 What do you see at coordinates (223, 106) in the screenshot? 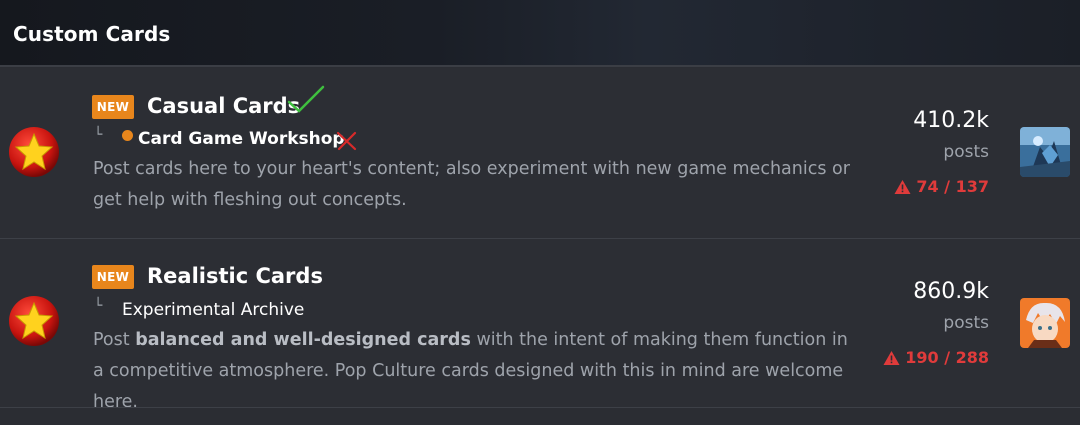
I see `forum-title-link: Casual Cards` at bounding box center [223, 106].